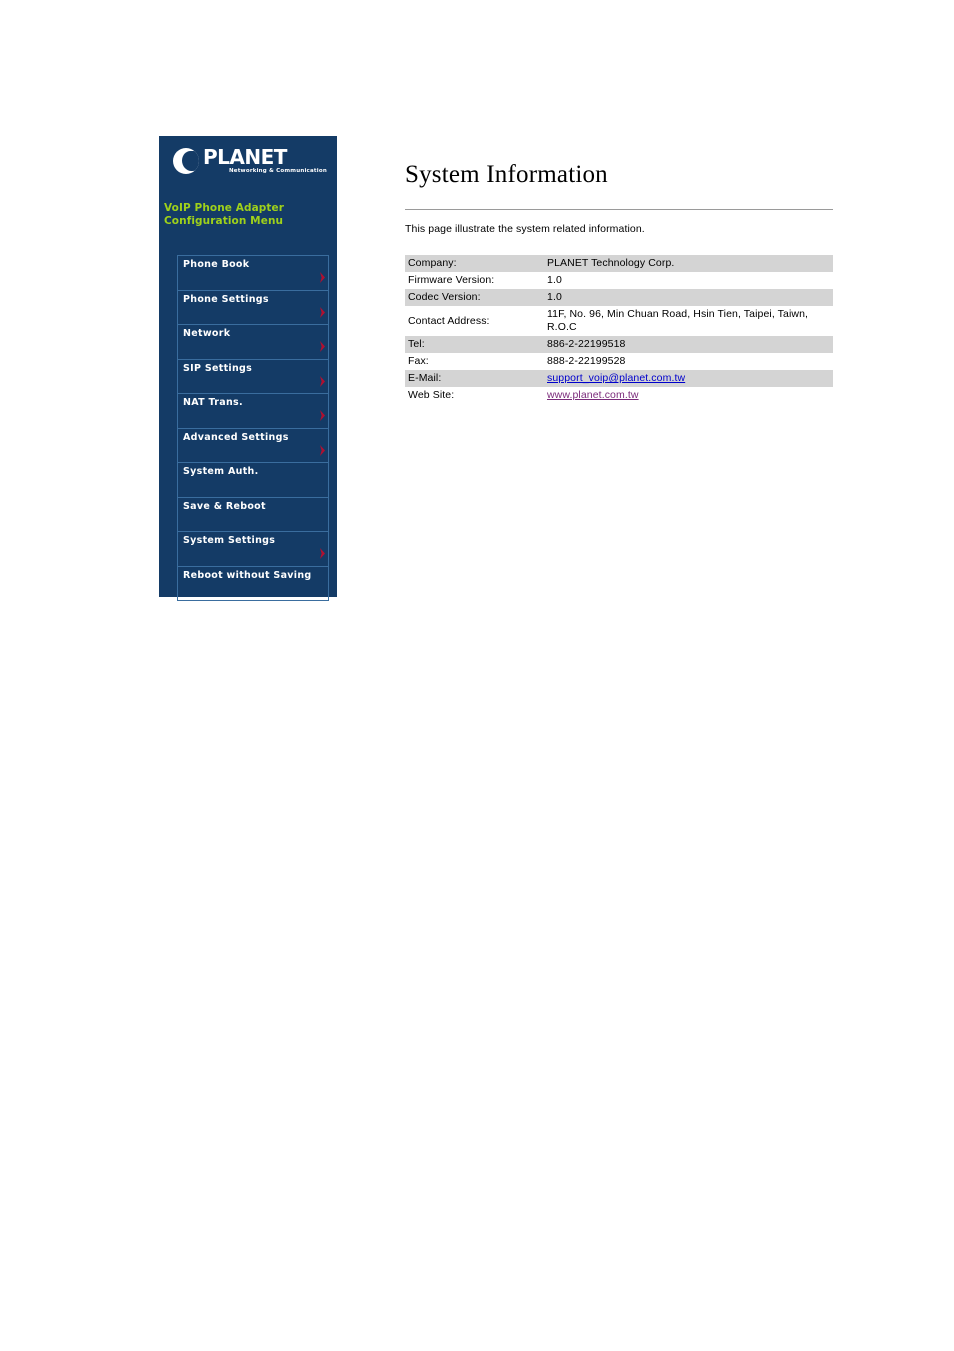 Image resolution: width=954 pixels, height=1351 pixels. I want to click on sidebar-subtitle-line-2: Configuration Menu, so click(224, 221).